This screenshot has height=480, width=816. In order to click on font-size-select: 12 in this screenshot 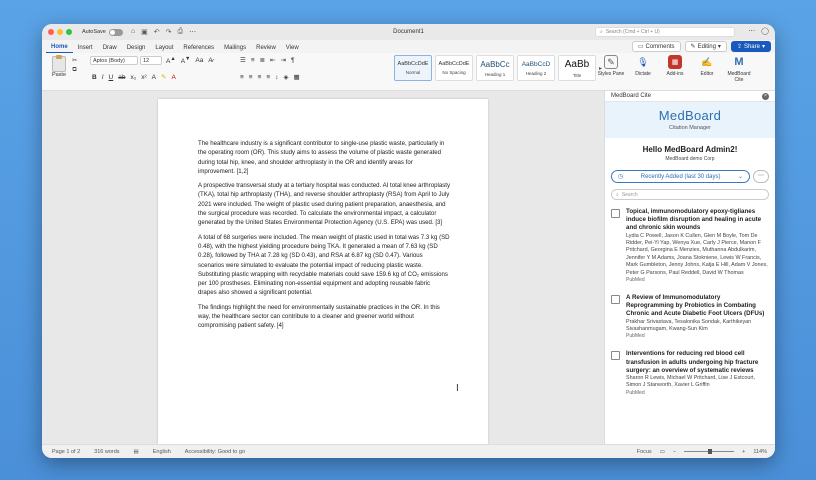, I will do `click(151, 60)`.